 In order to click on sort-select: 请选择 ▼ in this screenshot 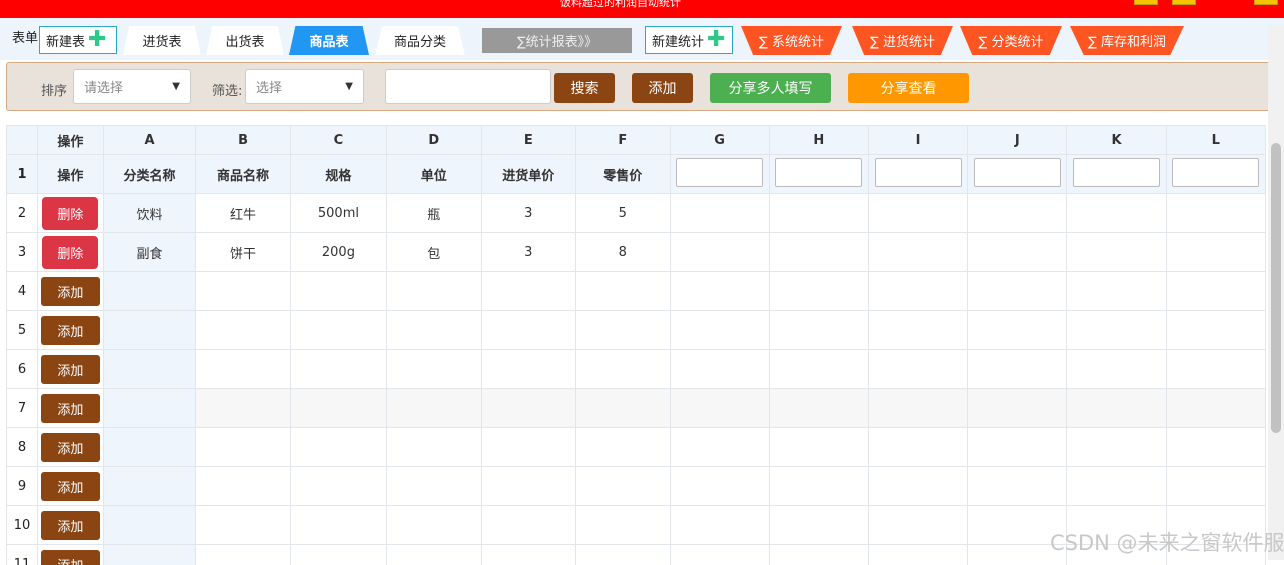, I will do `click(132, 86)`.